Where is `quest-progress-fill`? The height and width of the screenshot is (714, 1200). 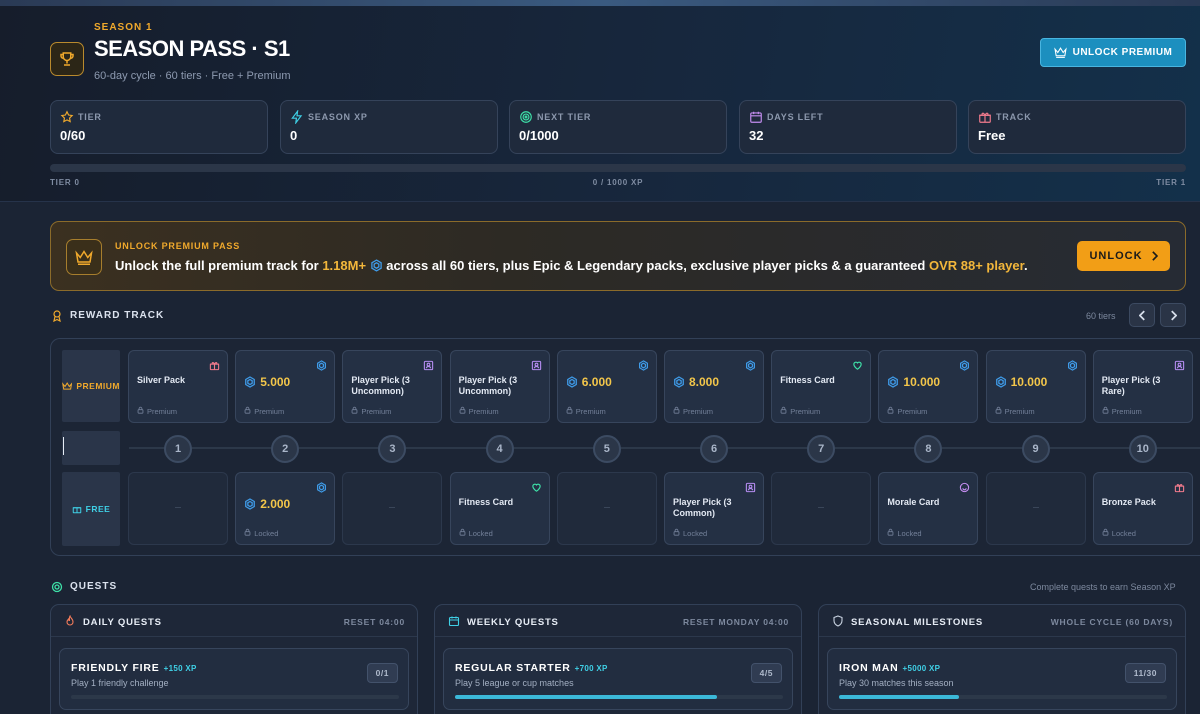 quest-progress-fill is located at coordinates (899, 697).